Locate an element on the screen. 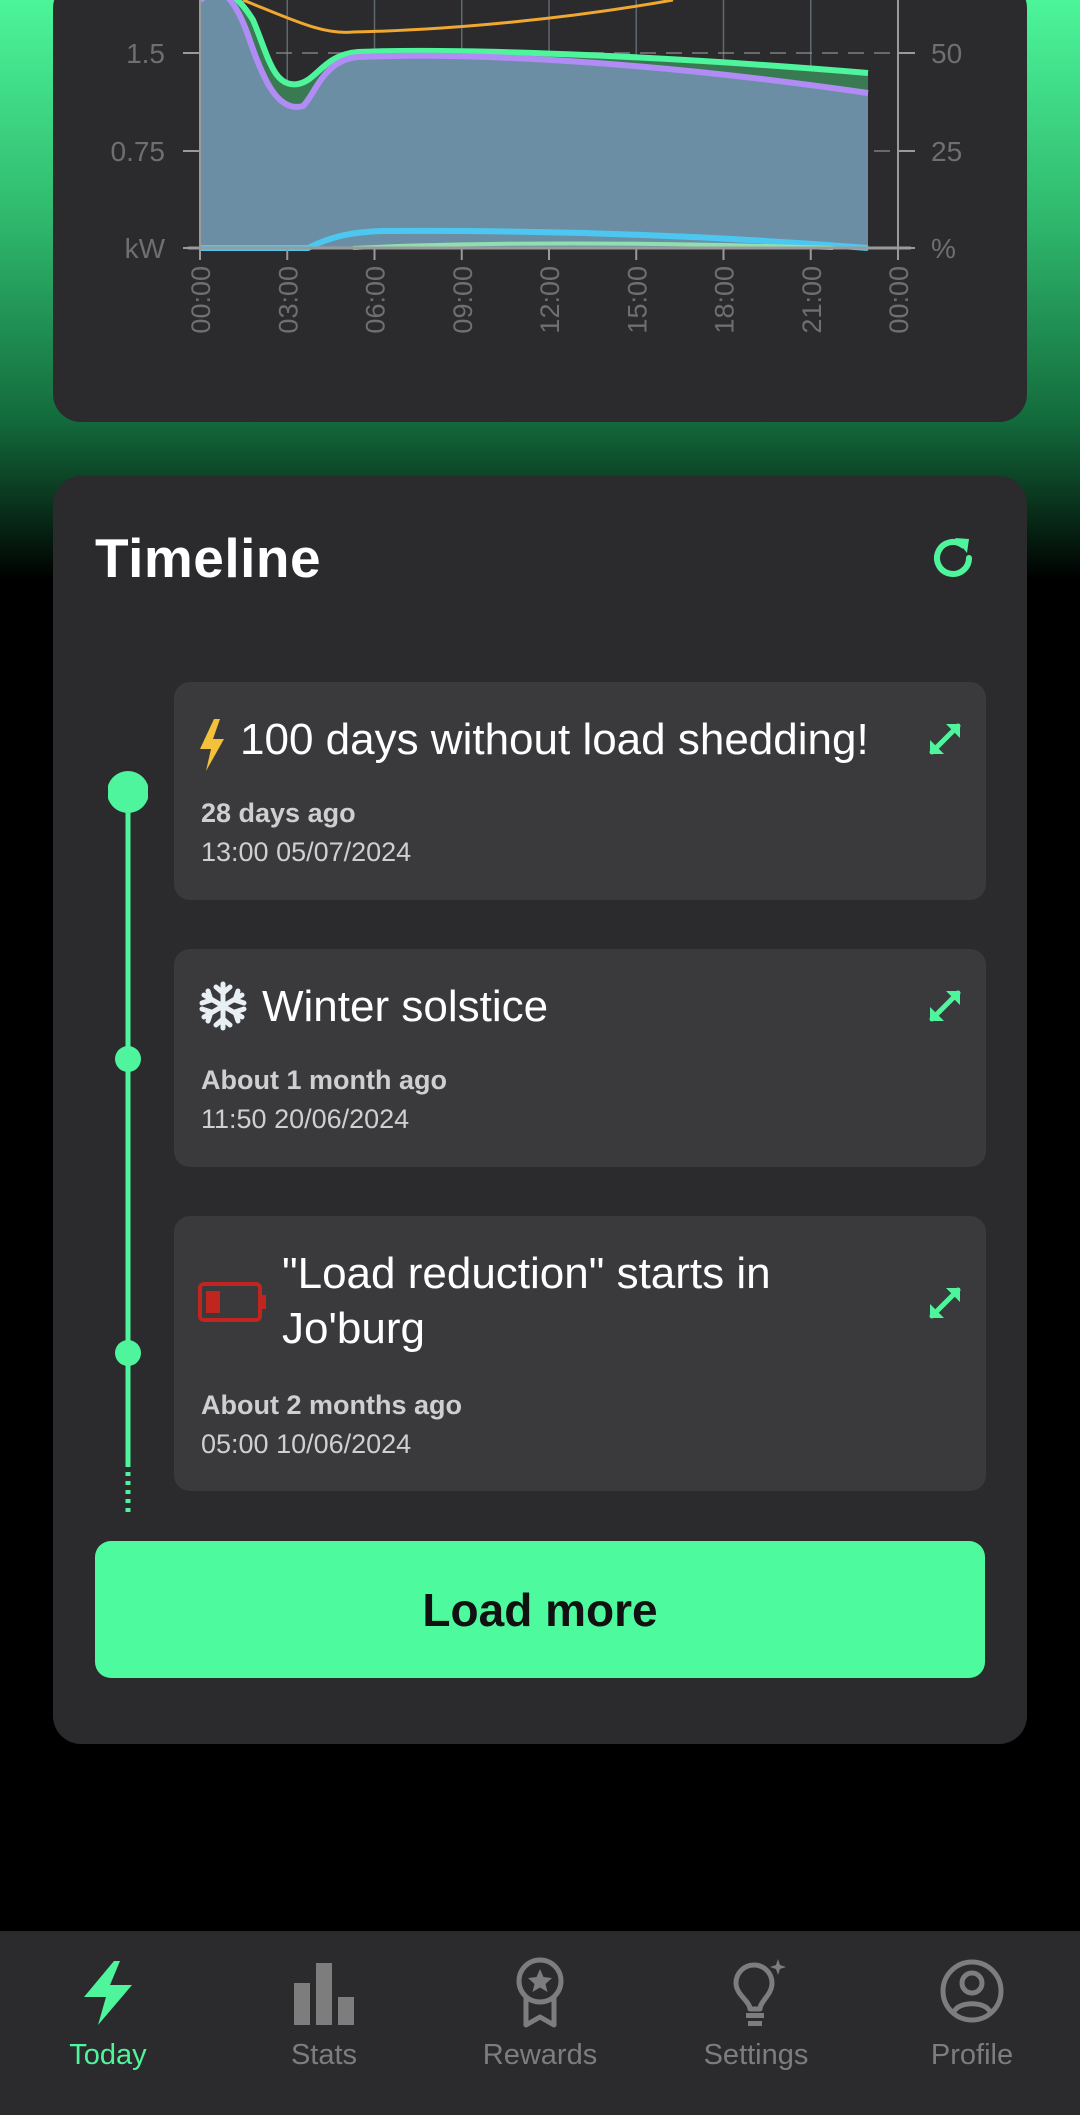 The height and width of the screenshot is (2115, 1080). nav-label: Profile is located at coordinates (972, 2055).